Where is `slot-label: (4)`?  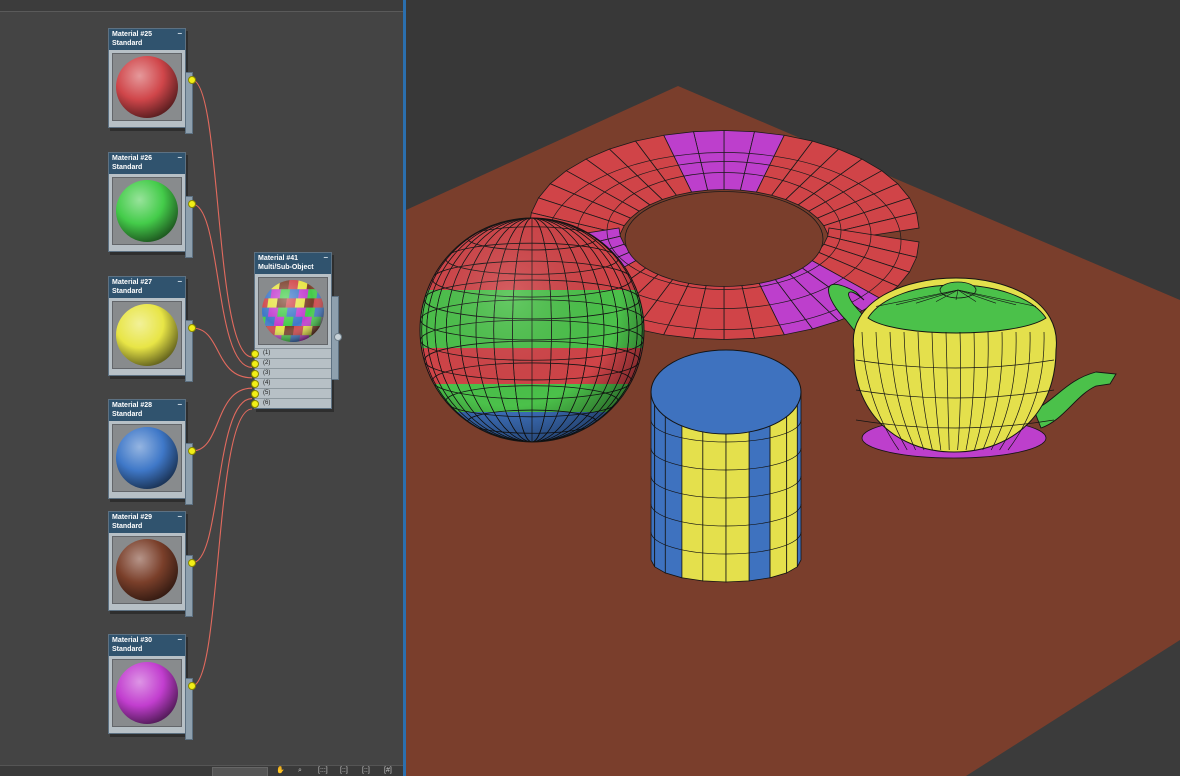
slot-label: (4) is located at coordinates (267, 383).